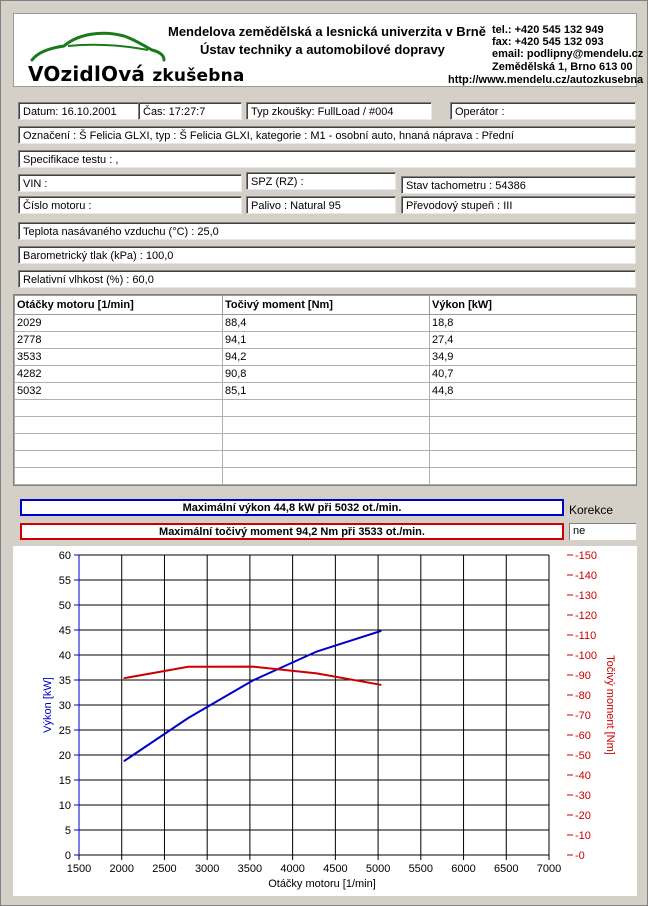 This screenshot has height=906, width=648. What do you see at coordinates (327, 255) in the screenshot?
I see `pressure-field: Barometrický tlak (kPa) : 100,0` at bounding box center [327, 255].